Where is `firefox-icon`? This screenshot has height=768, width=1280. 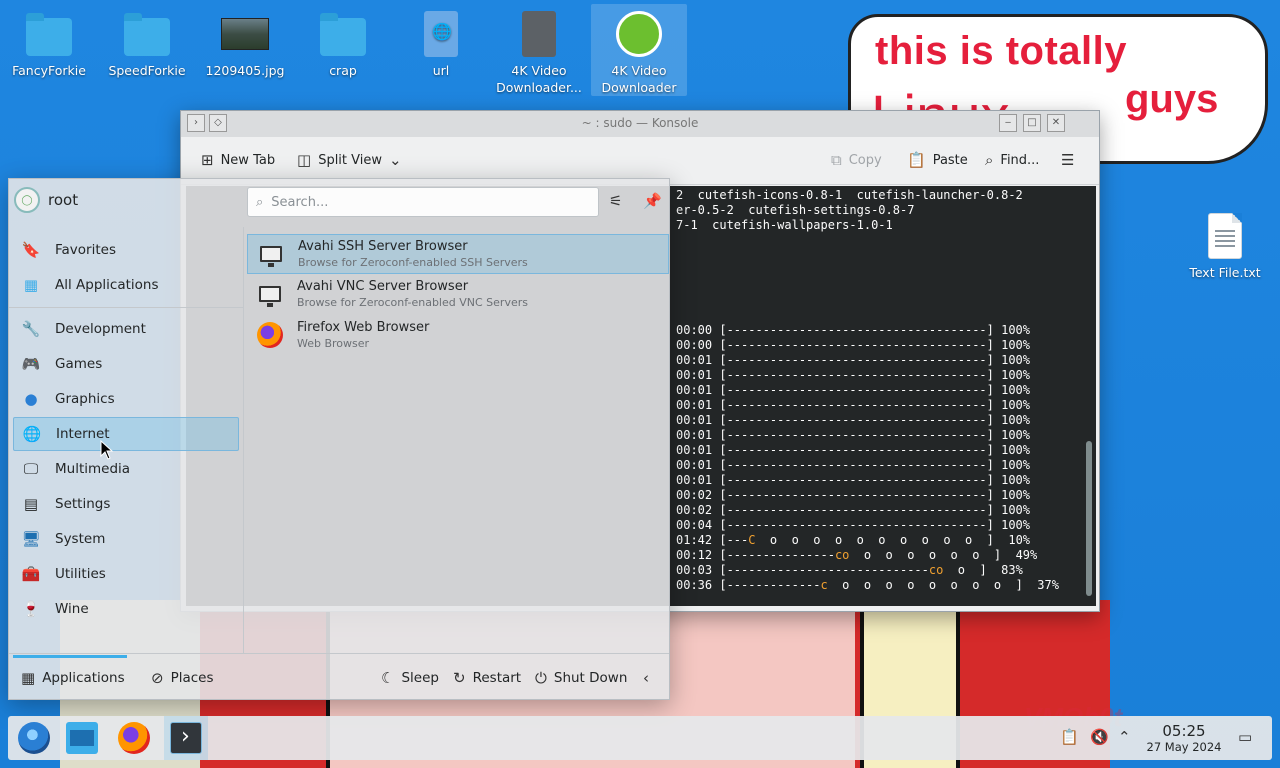
firefox-icon is located at coordinates (134, 738).